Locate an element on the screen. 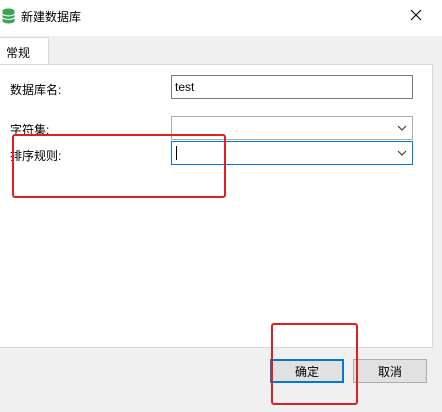  close-button is located at coordinates (416, 15).